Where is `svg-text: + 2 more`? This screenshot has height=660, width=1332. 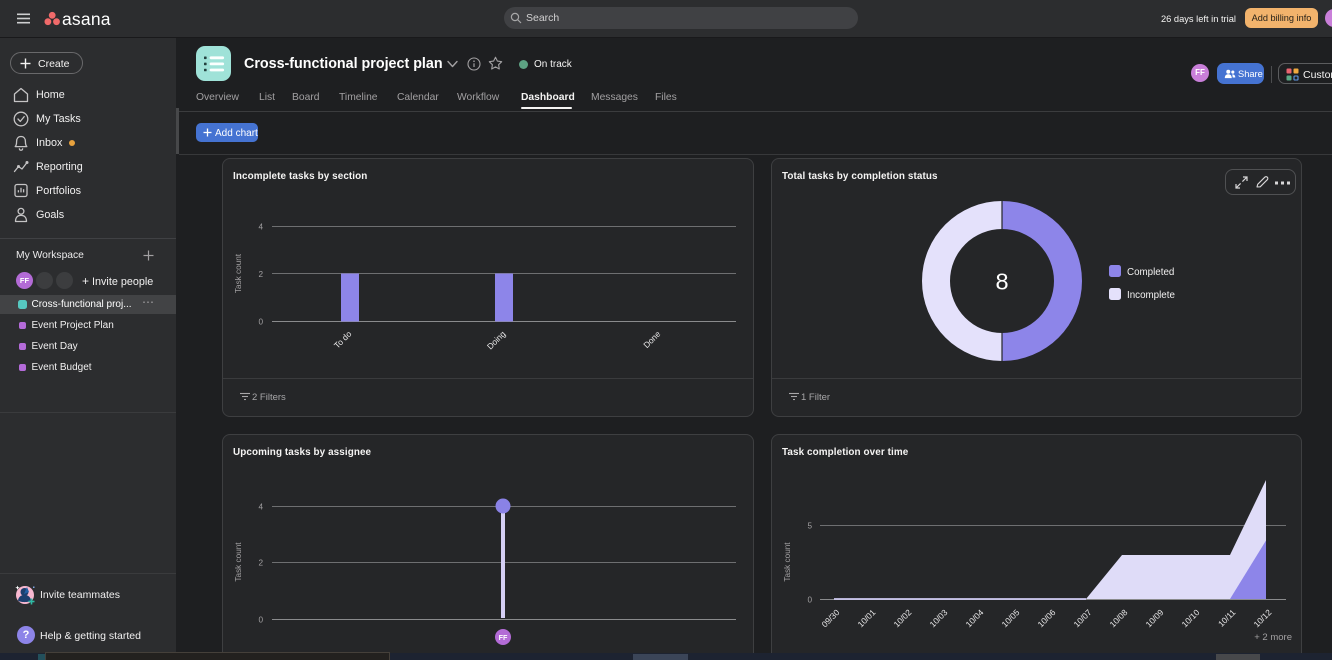
svg-text: + 2 more is located at coordinates (1273, 637).